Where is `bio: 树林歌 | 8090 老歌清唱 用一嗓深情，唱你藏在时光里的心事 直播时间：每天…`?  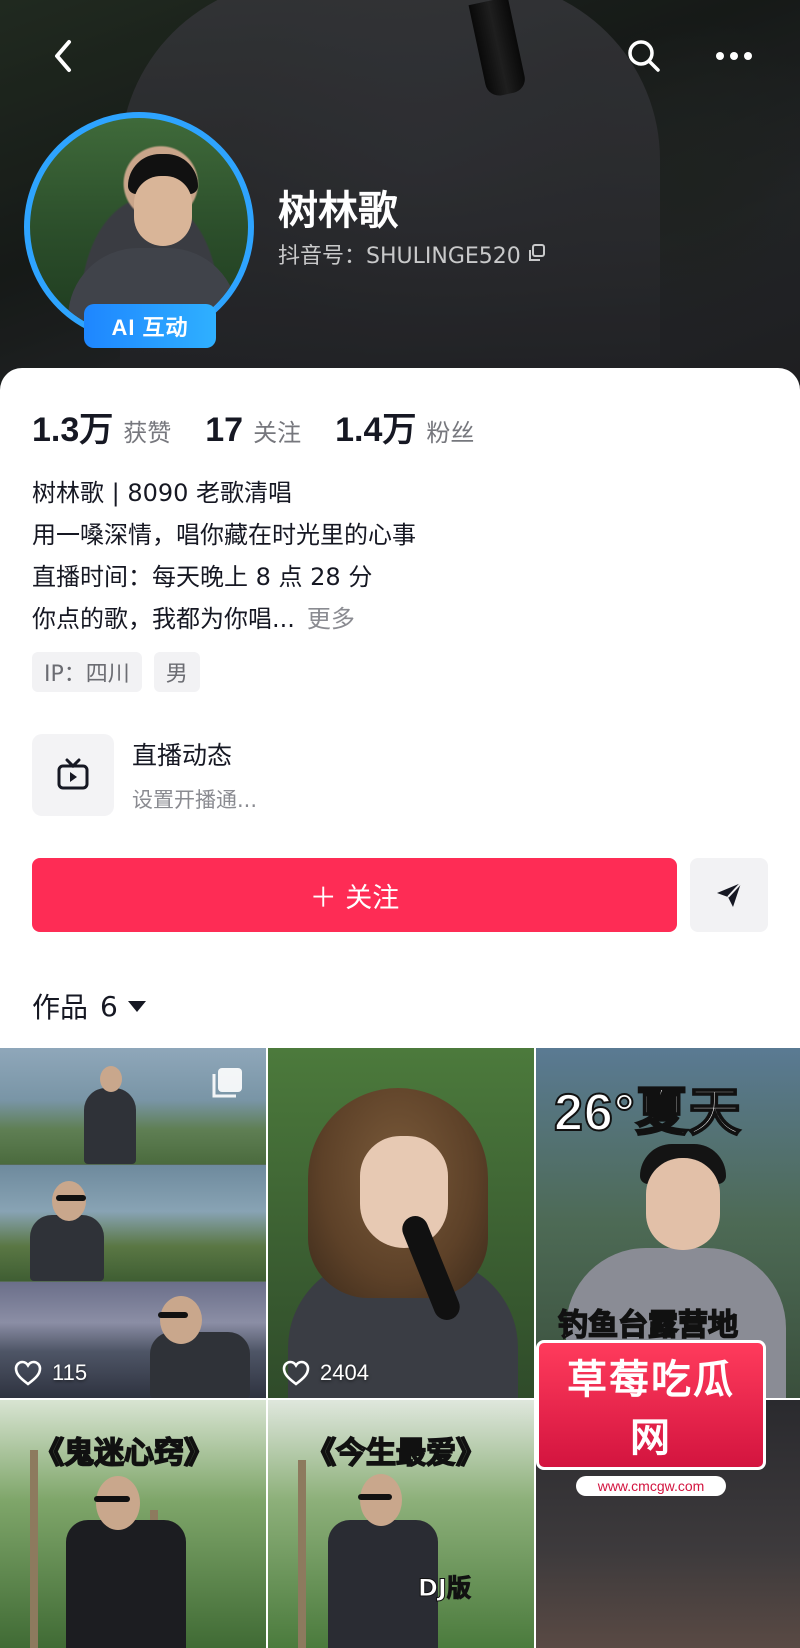
bio: 树林歌 | 8090 老歌清唱 用一嗓深情，唱你藏在时光里的心事 直播时间：每天… is located at coordinates (402, 556).